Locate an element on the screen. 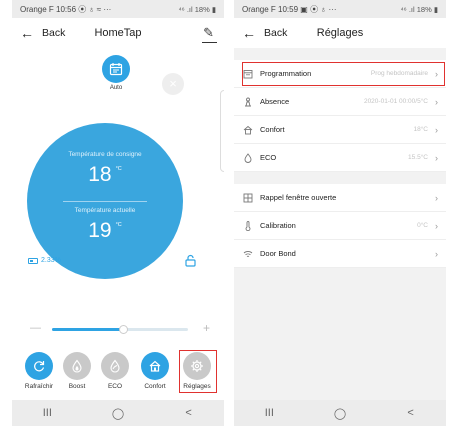 The height and width of the screenshot is (426, 450). menu-item-label: Absence is located at coordinates (275, 101).